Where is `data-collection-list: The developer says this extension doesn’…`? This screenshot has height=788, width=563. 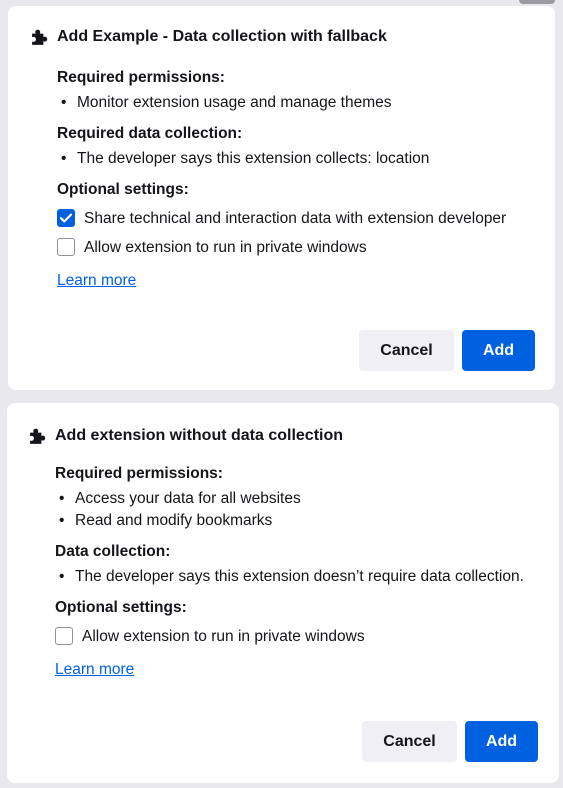 data-collection-list: The developer says this extension doesn’… is located at coordinates (297, 577).